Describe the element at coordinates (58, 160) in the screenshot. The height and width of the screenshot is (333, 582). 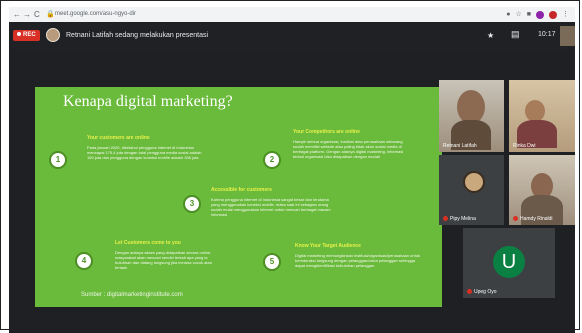
I see `section-number-badge: 1` at that location.